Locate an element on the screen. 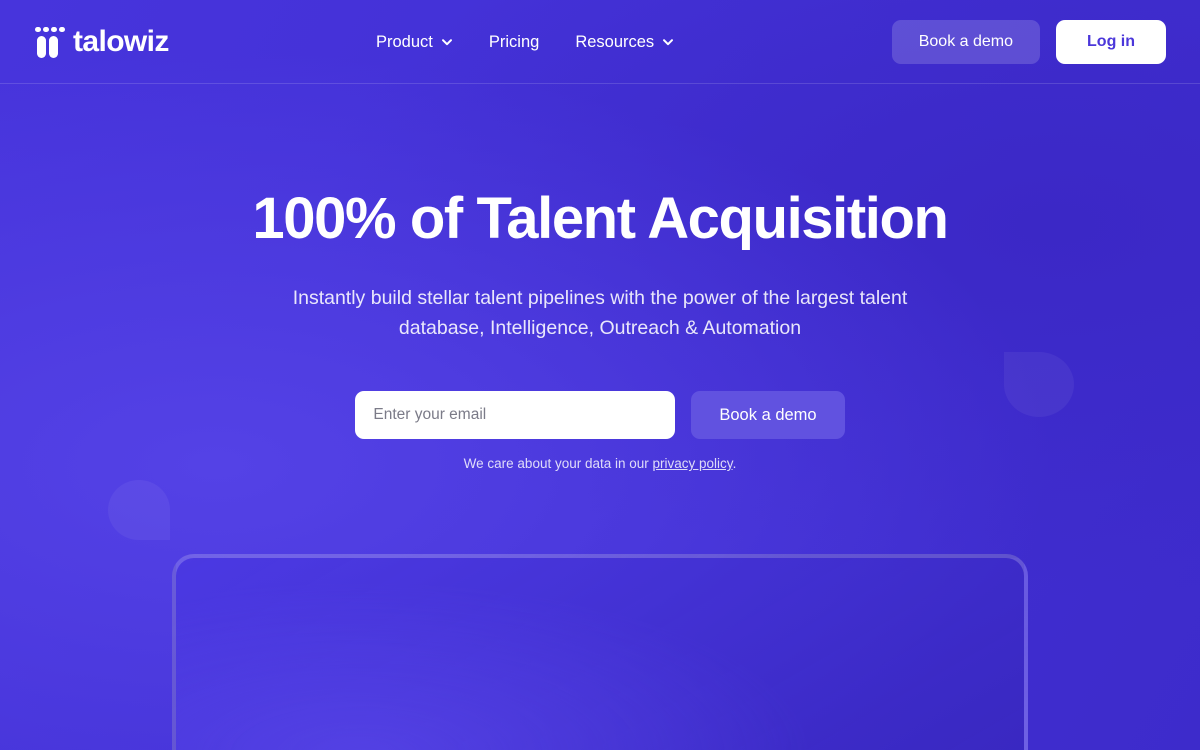 The width and height of the screenshot is (1200, 750). privacy-policy-link: privacy policy is located at coordinates (693, 463).